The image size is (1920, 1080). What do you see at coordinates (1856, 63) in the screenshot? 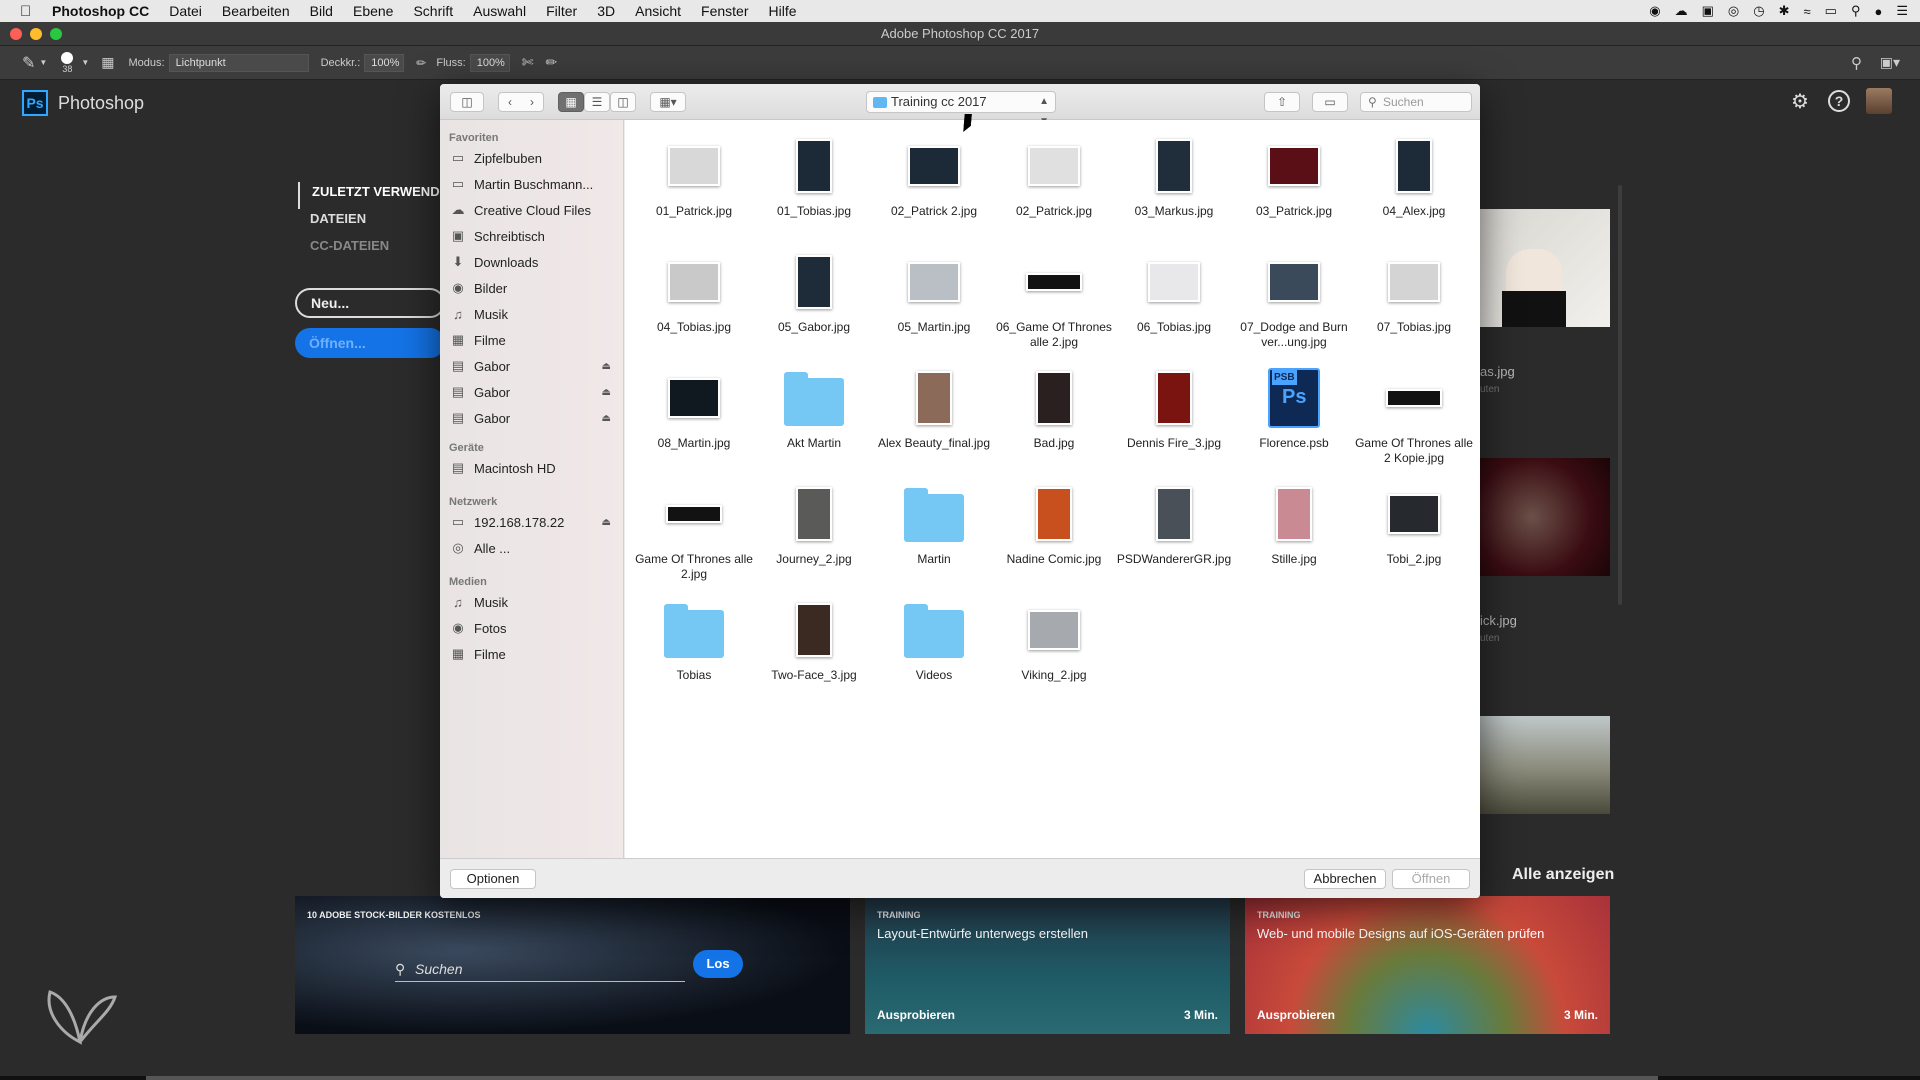
I see `search-icon: ⚲` at bounding box center [1856, 63].